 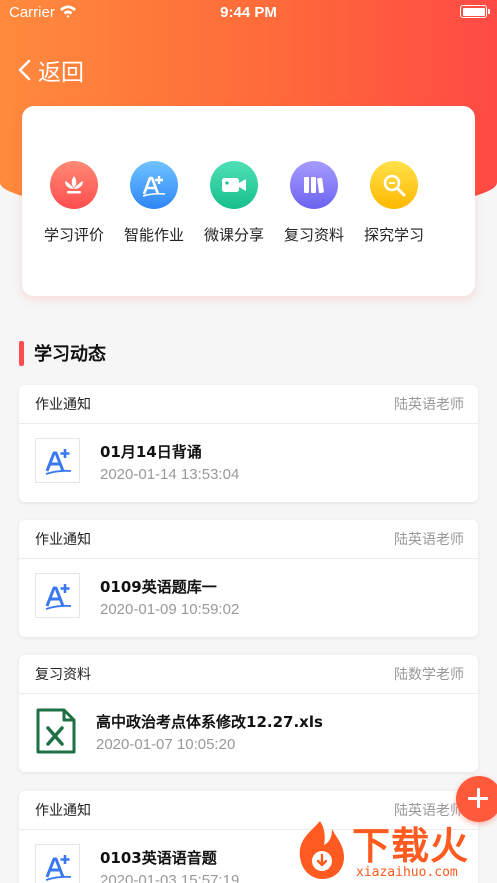 I want to click on watermark-brand: 下载火, so click(x=411, y=846).